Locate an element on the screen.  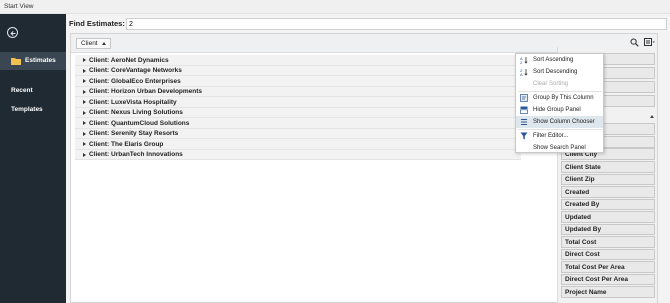
sidebar-item-estimates: Estimates is located at coordinates (33, 61).